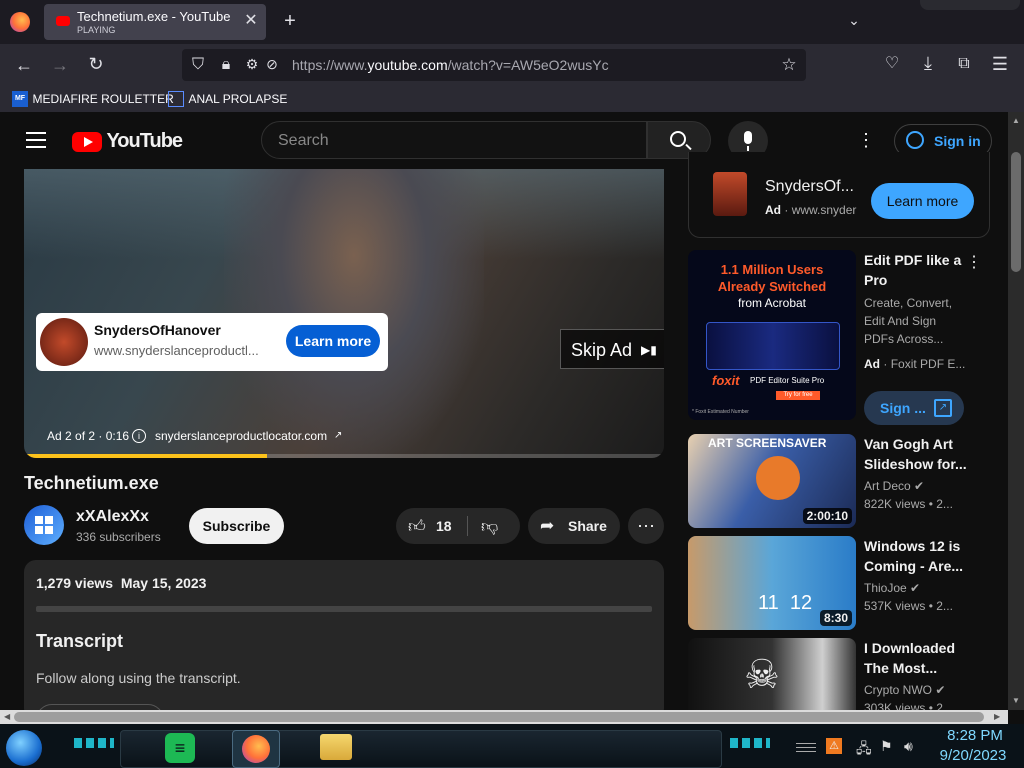 The height and width of the screenshot is (768, 1024). Describe the element at coordinates (251, 21) in the screenshot. I see `close-tab-icon: ✕` at that location.